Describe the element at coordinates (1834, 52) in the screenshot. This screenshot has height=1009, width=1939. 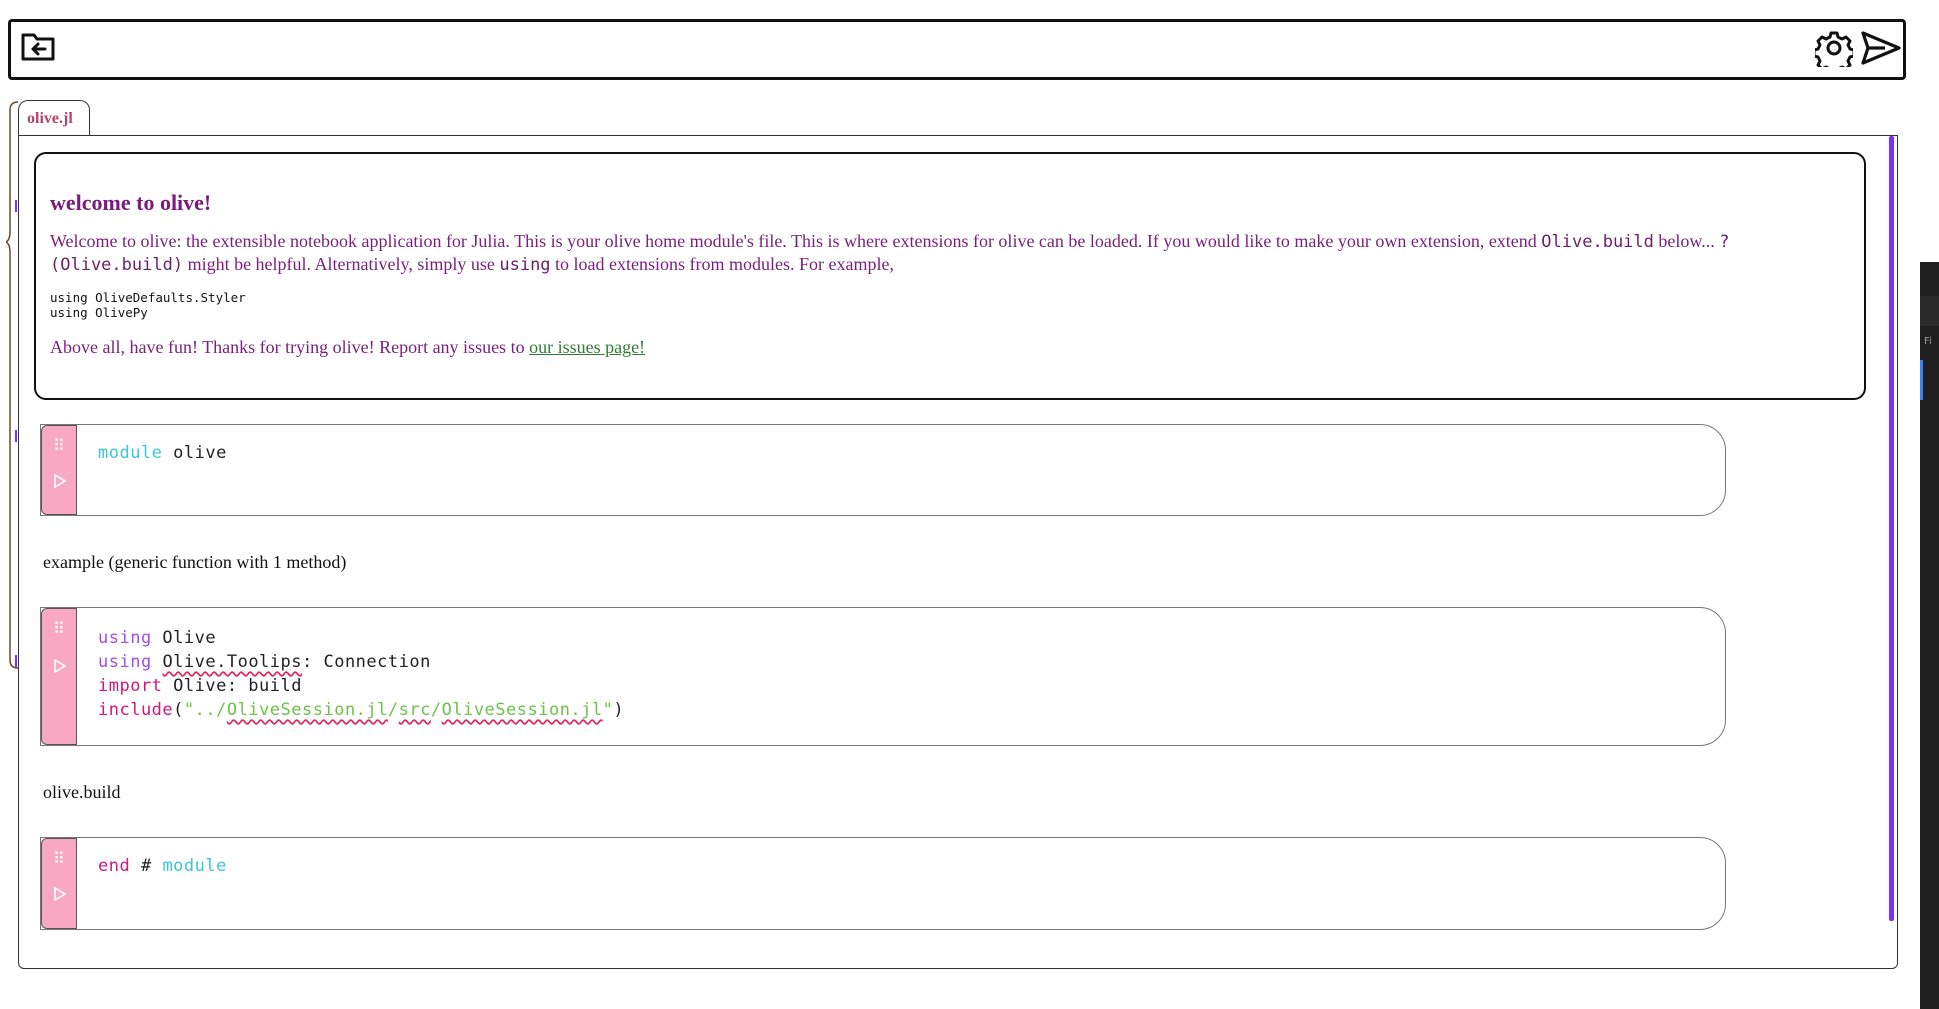
I see `gear-icon` at that location.